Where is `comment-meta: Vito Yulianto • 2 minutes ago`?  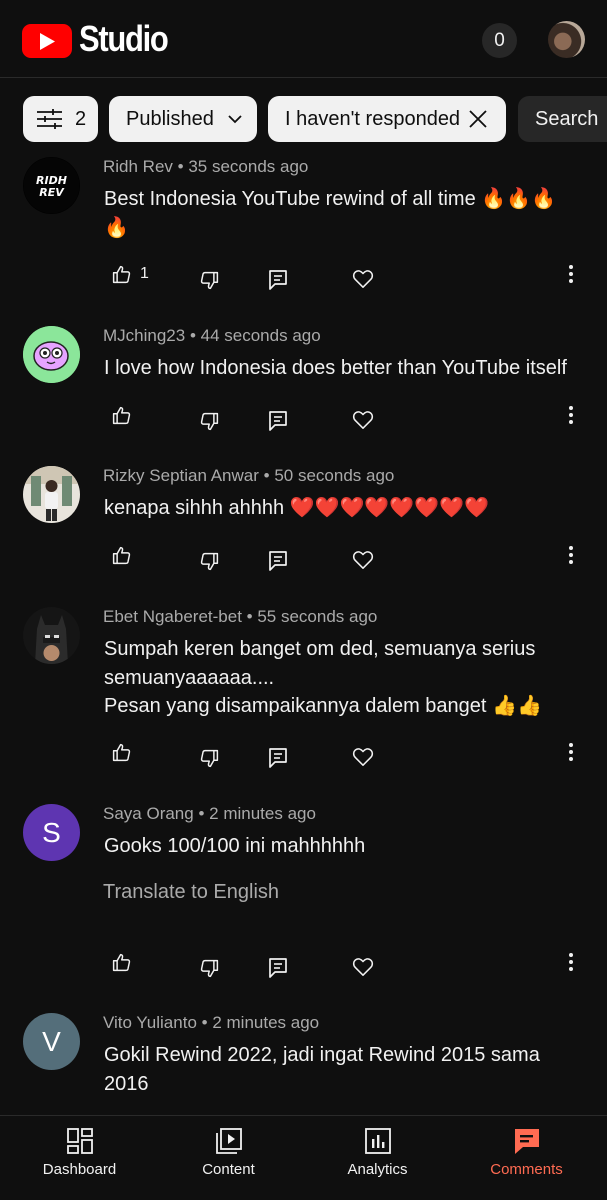 comment-meta: Vito Yulianto • 2 minutes ago is located at coordinates (211, 1023).